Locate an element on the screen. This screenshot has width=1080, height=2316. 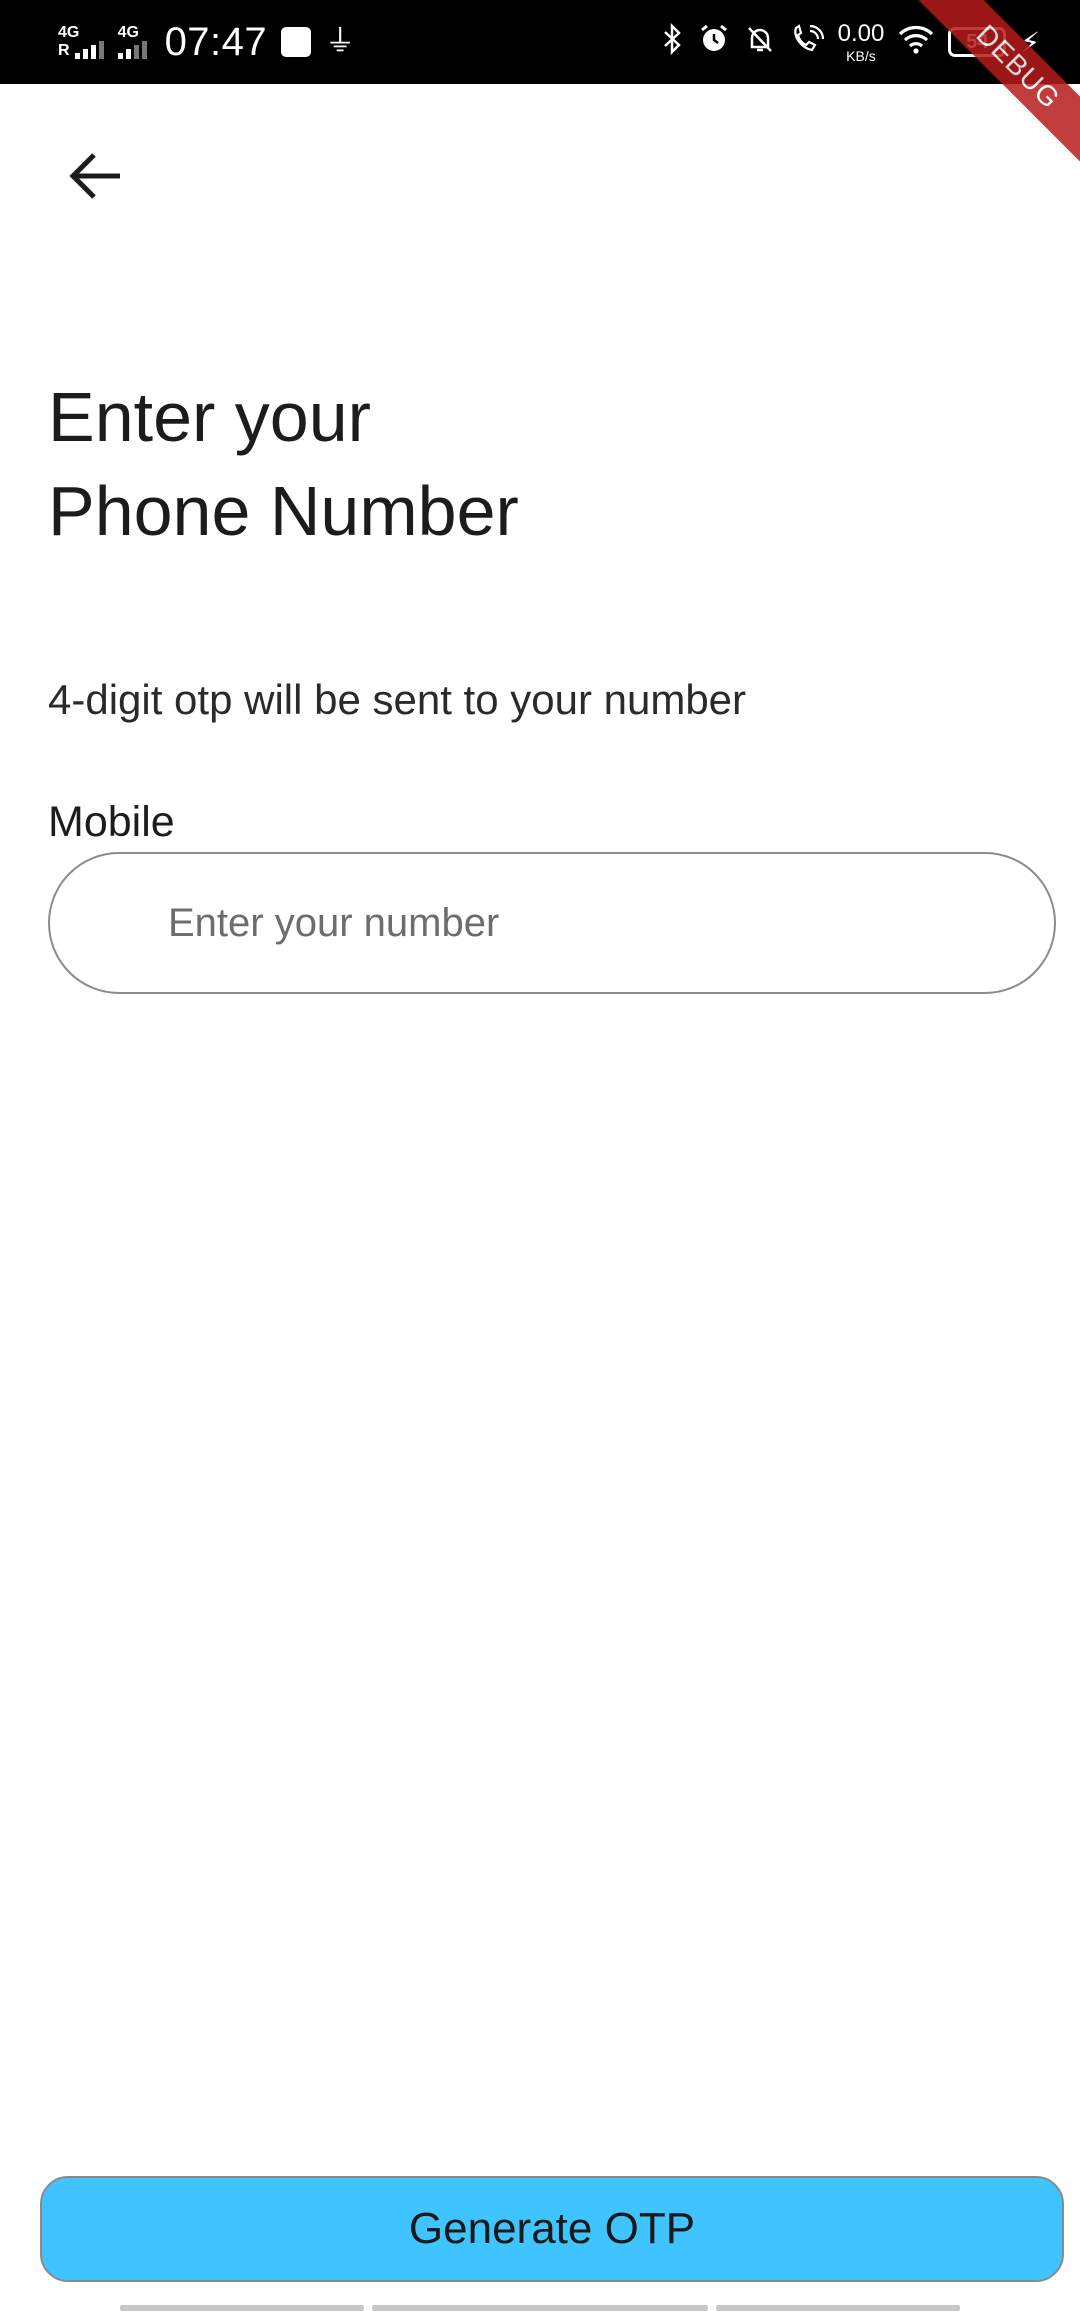
network-speed: 0.00 KB/s is located at coordinates (861, 41).